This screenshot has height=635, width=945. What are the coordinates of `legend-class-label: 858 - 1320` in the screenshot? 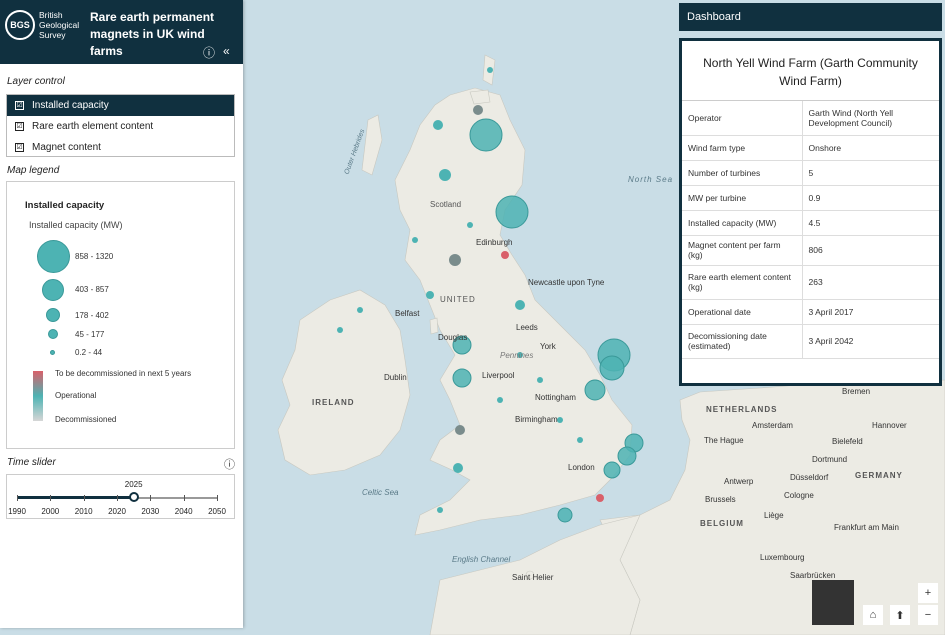 It's located at (94, 256).